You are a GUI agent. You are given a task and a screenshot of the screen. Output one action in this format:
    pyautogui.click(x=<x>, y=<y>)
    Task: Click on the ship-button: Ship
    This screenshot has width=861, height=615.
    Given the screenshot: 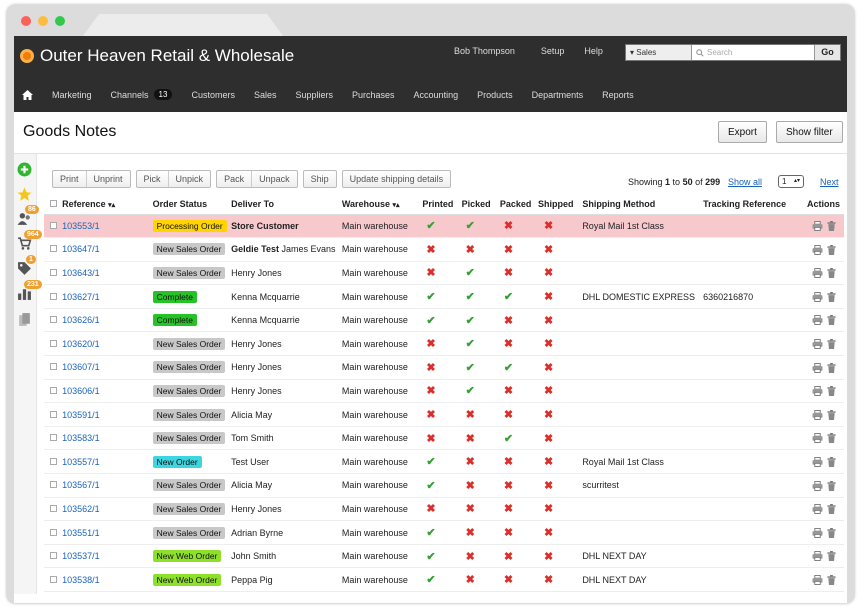 What is the action you would take?
    pyautogui.click(x=320, y=179)
    